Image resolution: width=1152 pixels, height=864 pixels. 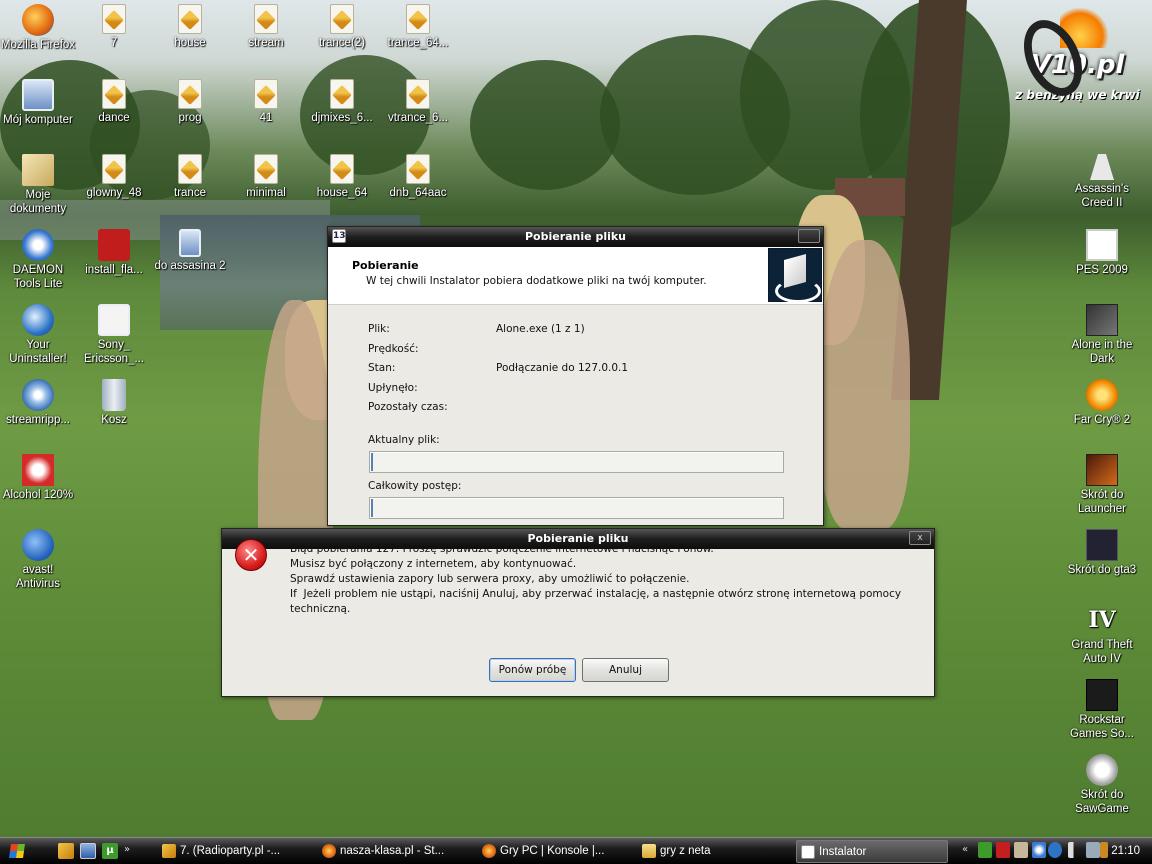 I want to click on desktop-icon-minimal: minimal, so click(x=266, y=177).